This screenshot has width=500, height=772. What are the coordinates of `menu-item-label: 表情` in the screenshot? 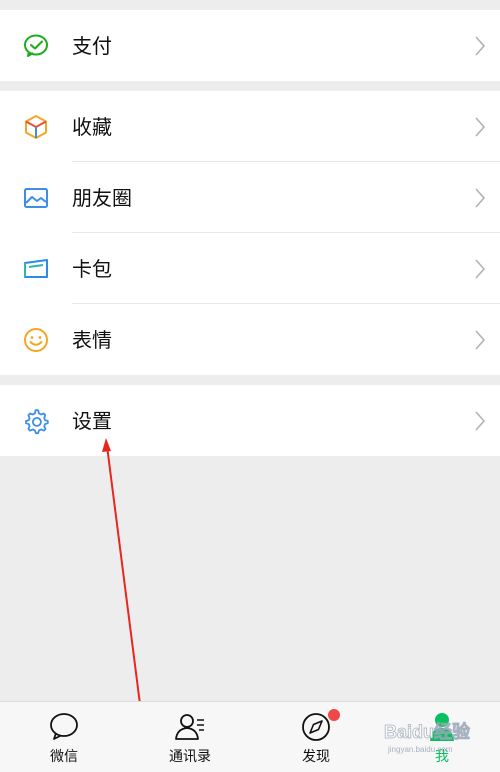 It's located at (92, 339).